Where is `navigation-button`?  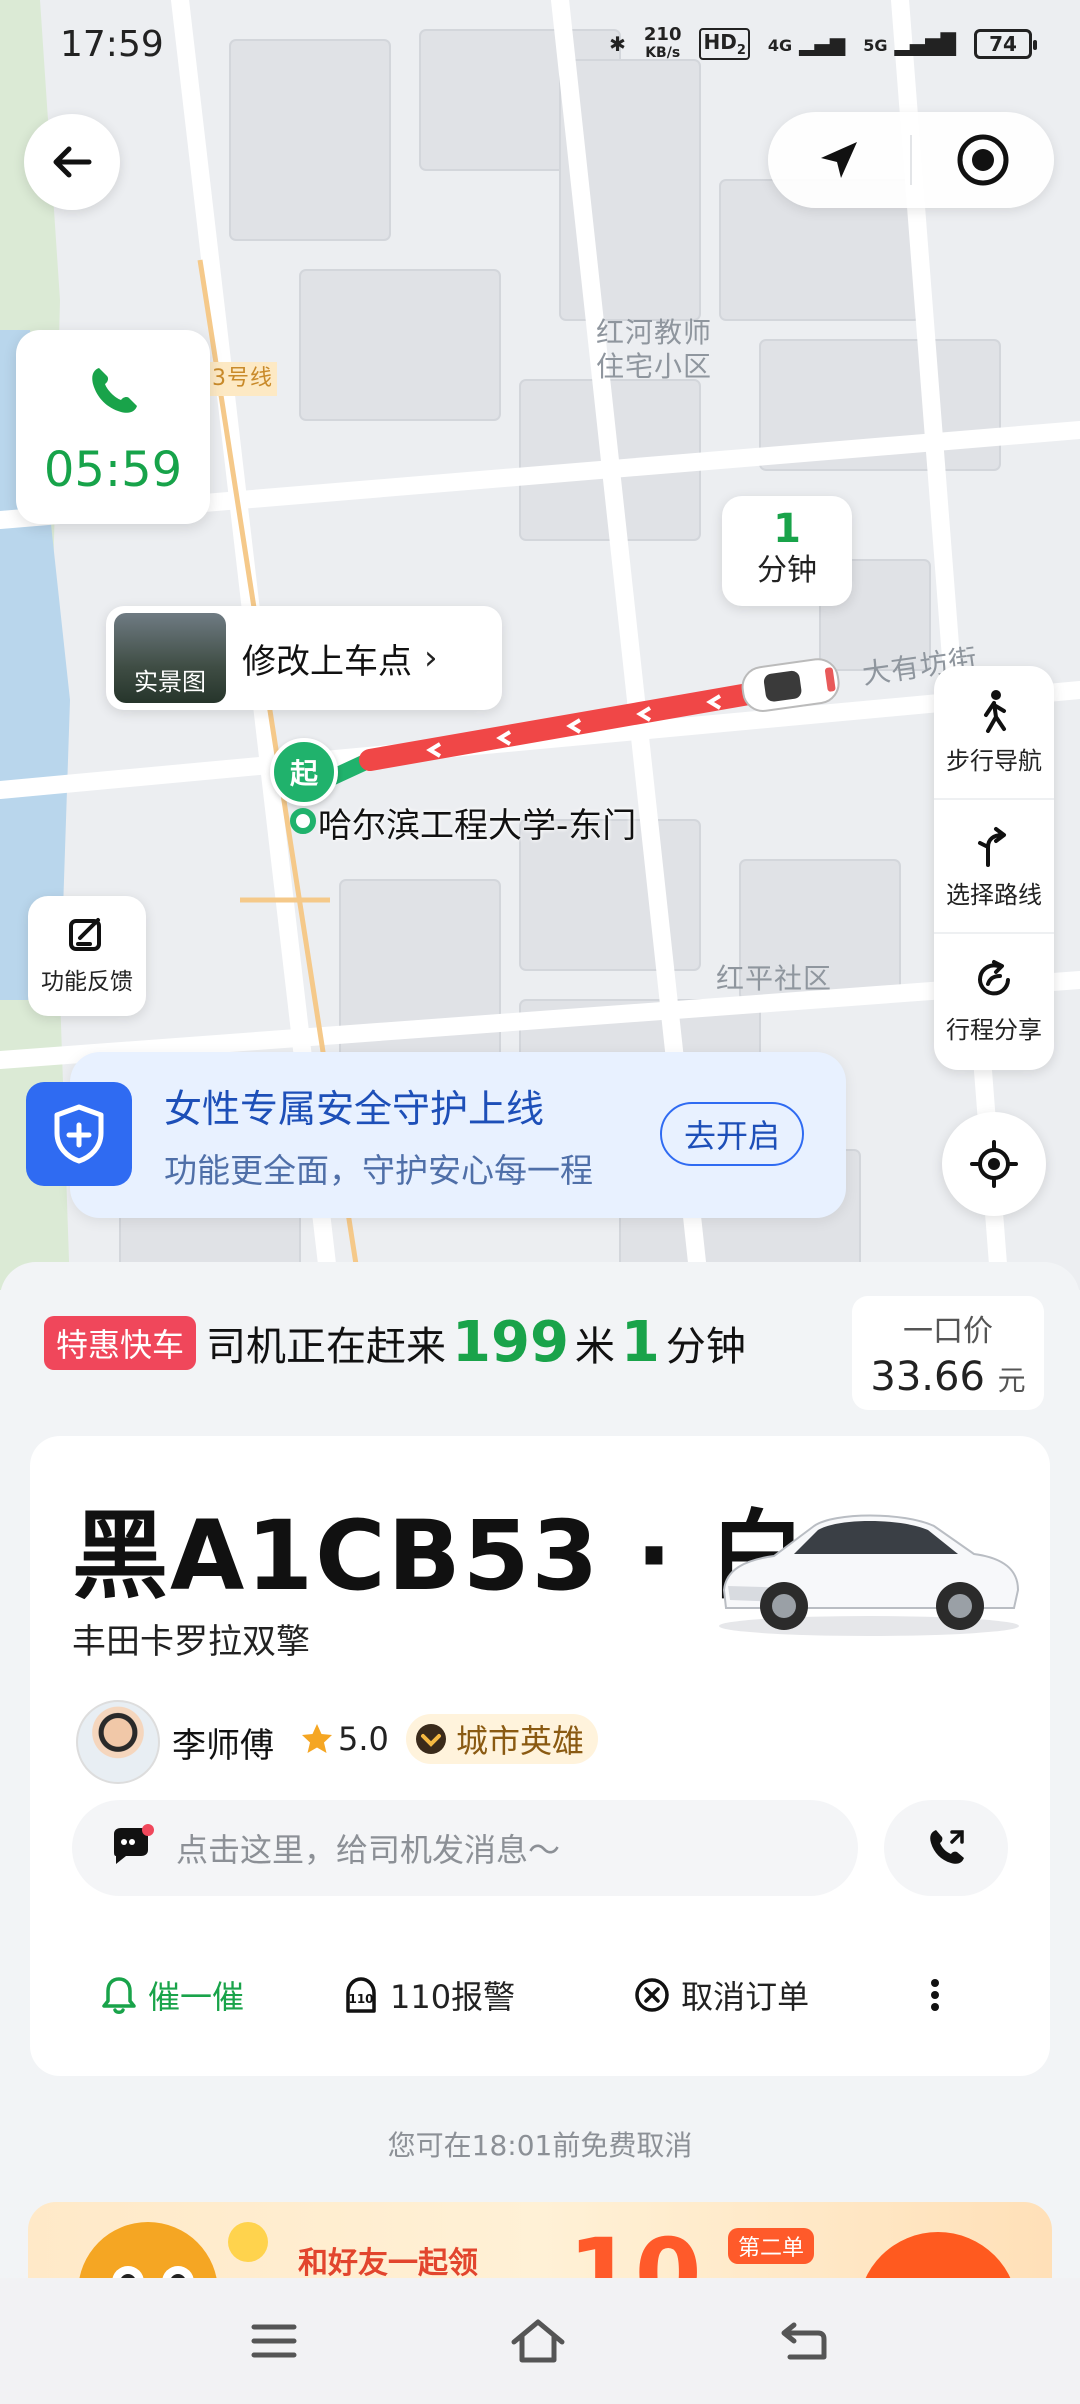 navigation-button is located at coordinates (839, 160).